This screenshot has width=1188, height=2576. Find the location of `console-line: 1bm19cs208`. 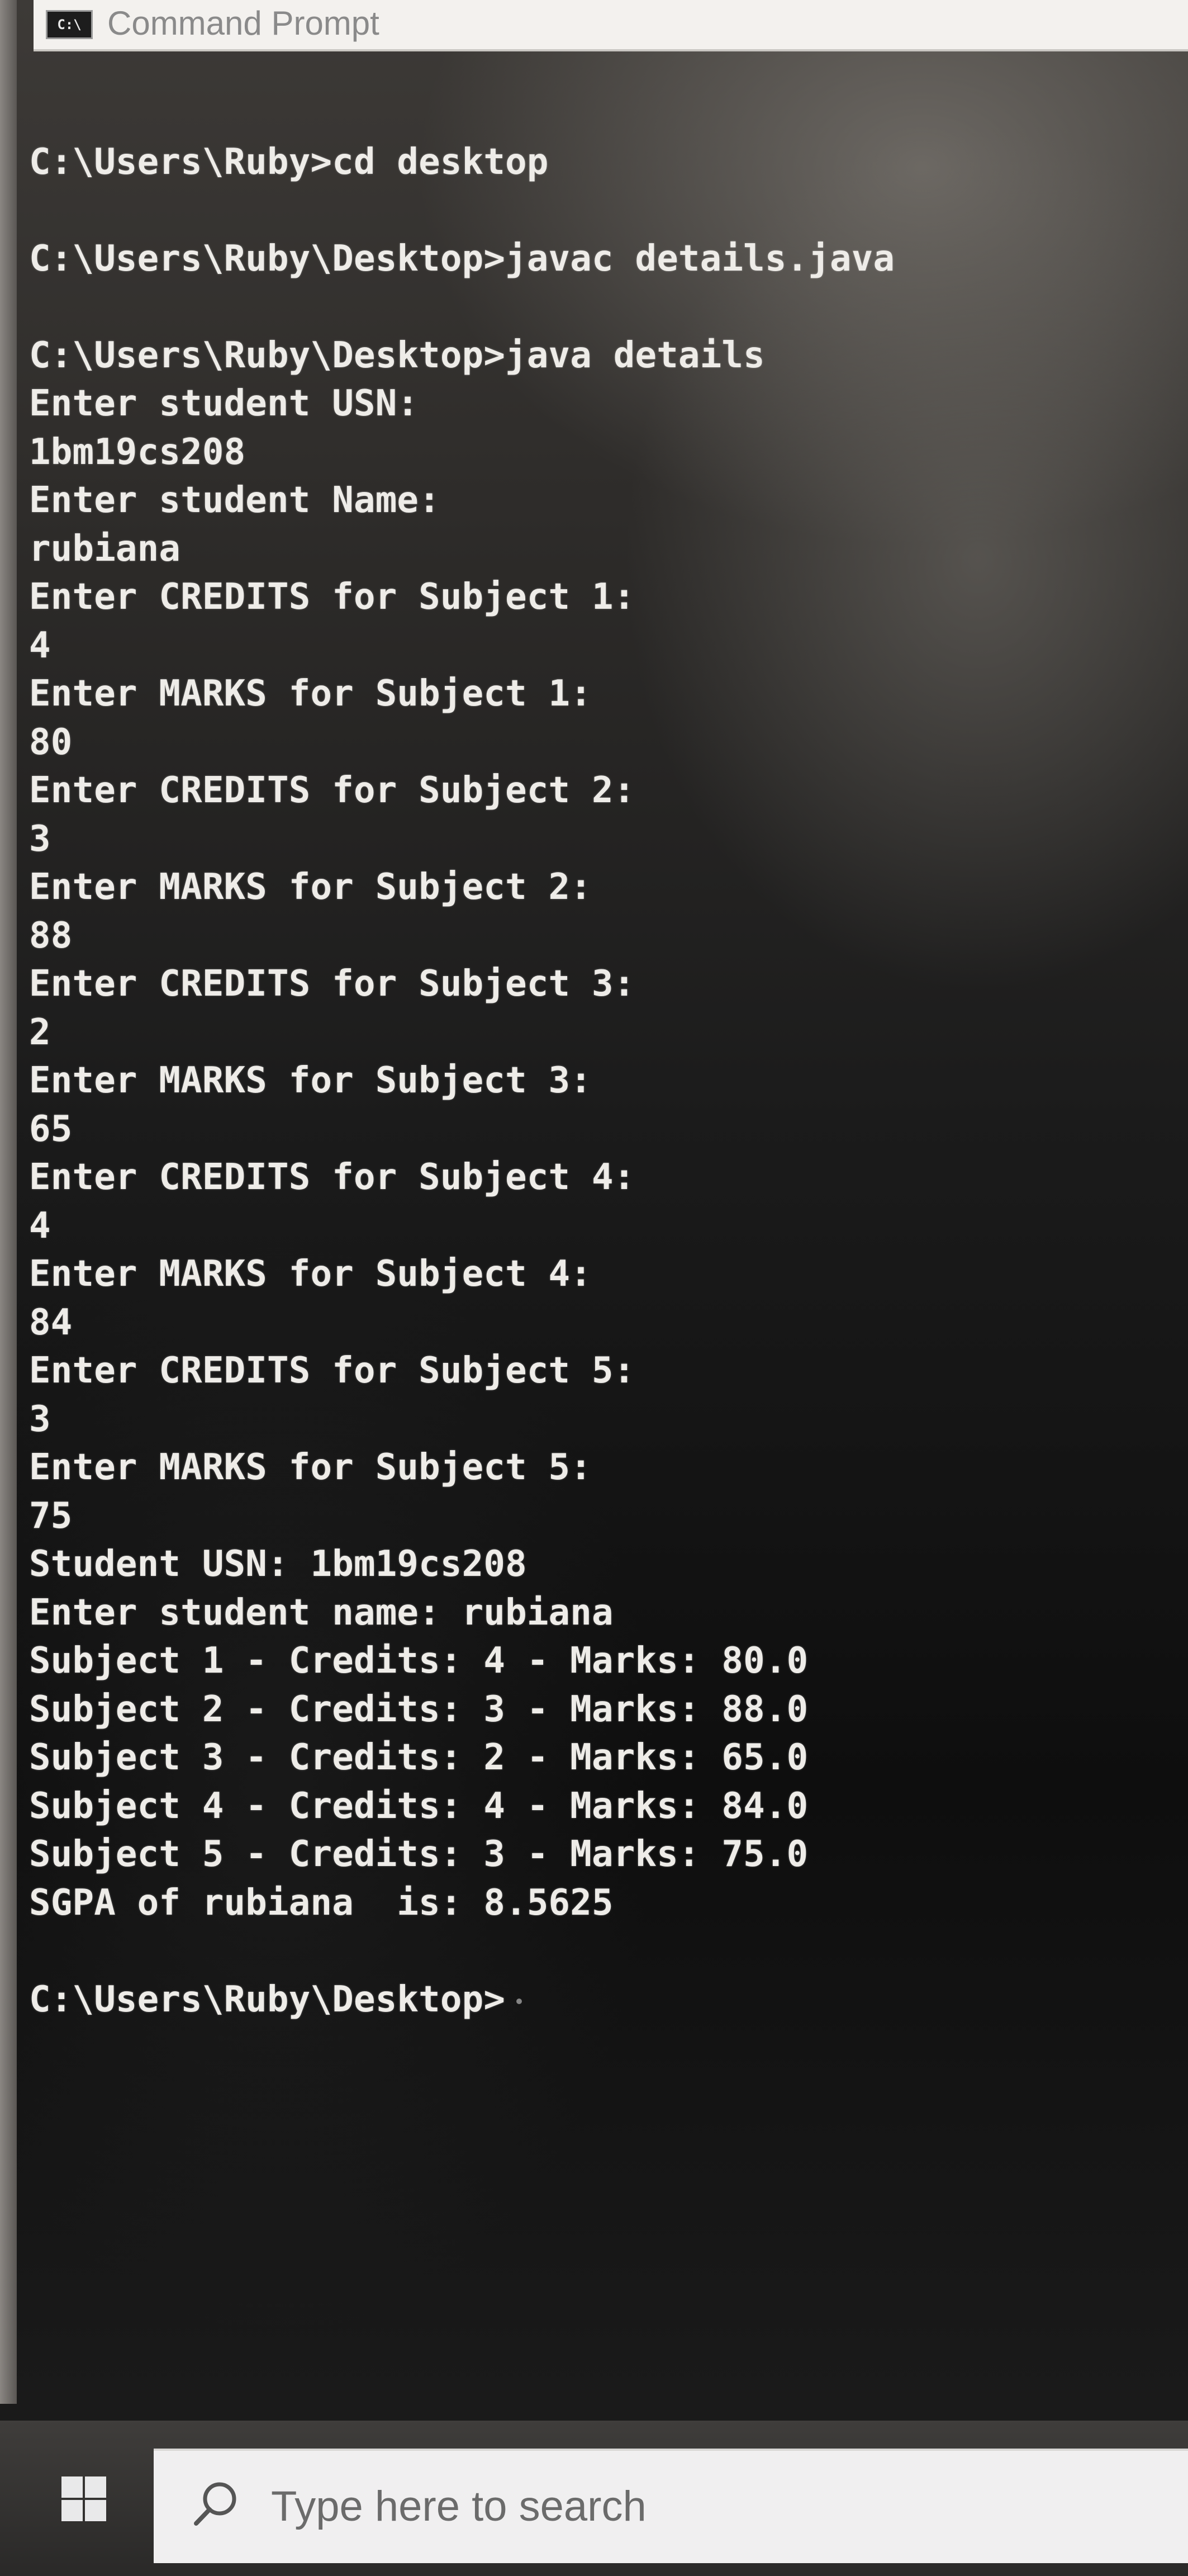

console-line: 1bm19cs208 is located at coordinates (137, 452).